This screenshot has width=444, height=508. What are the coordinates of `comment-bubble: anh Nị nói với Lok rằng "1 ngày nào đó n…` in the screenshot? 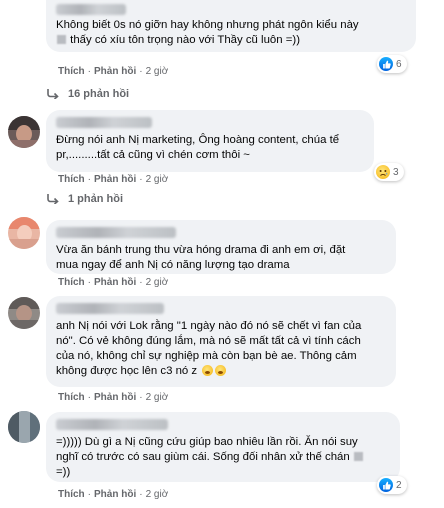 It's located at (221, 341).